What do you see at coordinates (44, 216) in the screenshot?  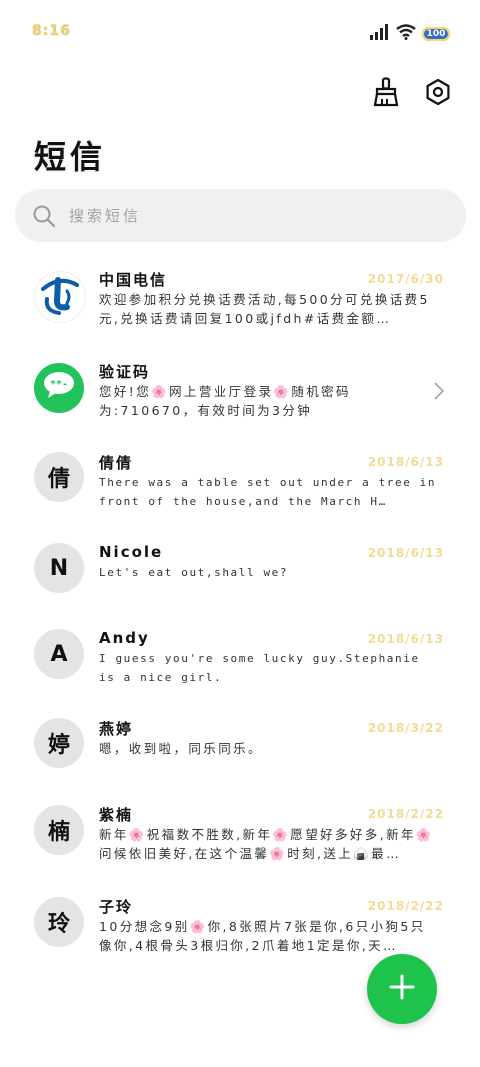 I see `search-icon` at bounding box center [44, 216].